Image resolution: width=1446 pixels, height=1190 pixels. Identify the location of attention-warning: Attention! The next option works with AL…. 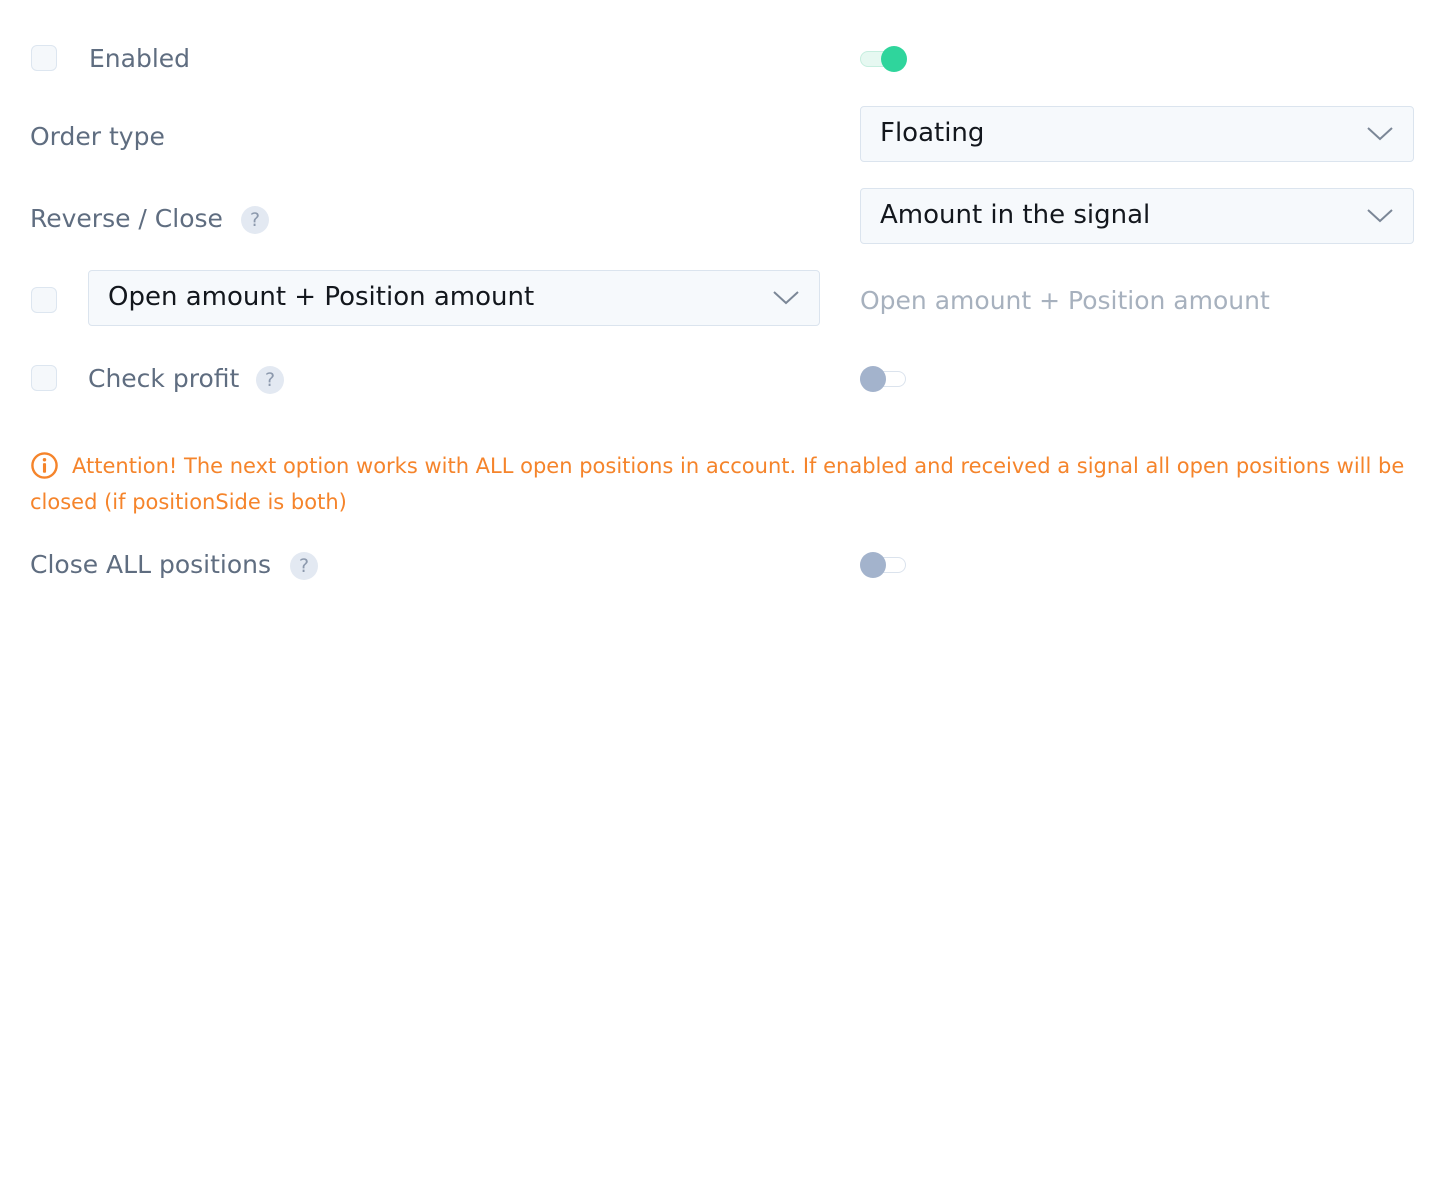
(722, 484).